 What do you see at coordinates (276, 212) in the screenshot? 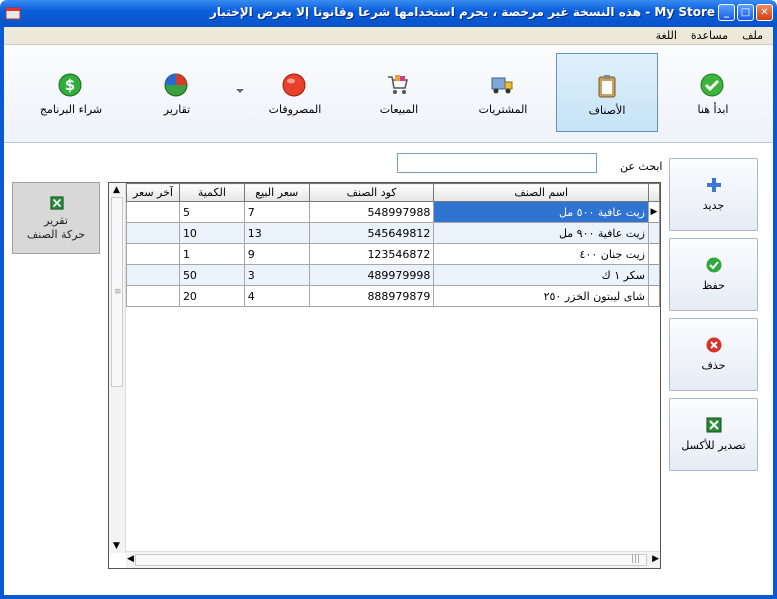
I see `cell-price: 7` at bounding box center [276, 212].